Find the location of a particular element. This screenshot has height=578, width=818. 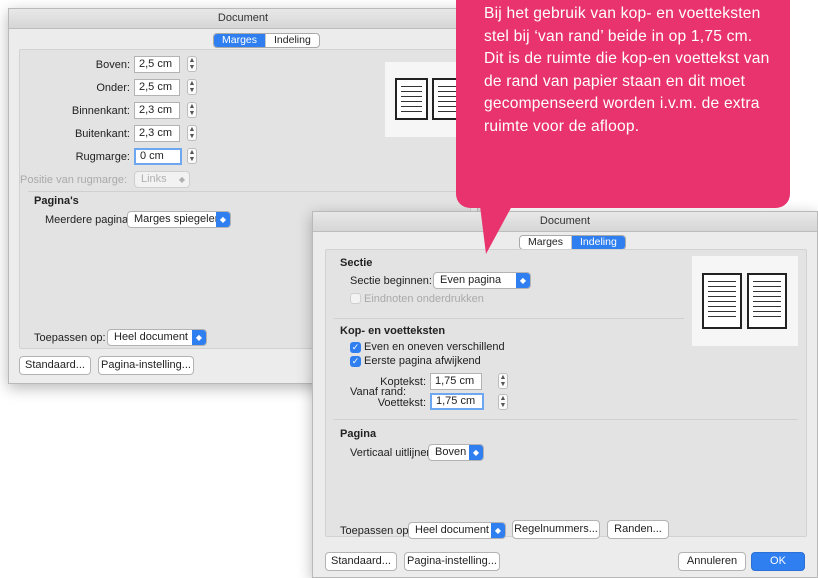

gutter-position-value: Links is located at coordinates (154, 179).